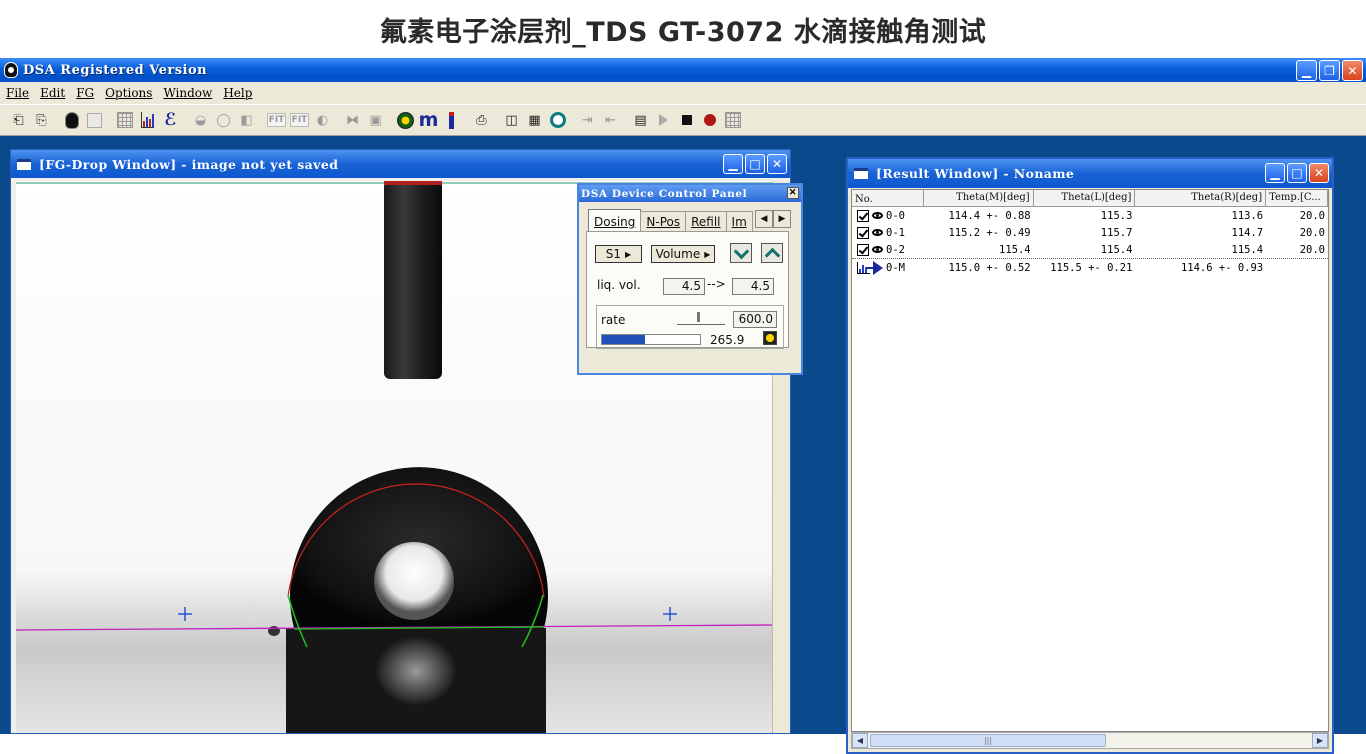 Image resolution: width=1366 pixels, height=754 pixels. I want to click on syringe-select-button: S1 ▶, so click(618, 254).